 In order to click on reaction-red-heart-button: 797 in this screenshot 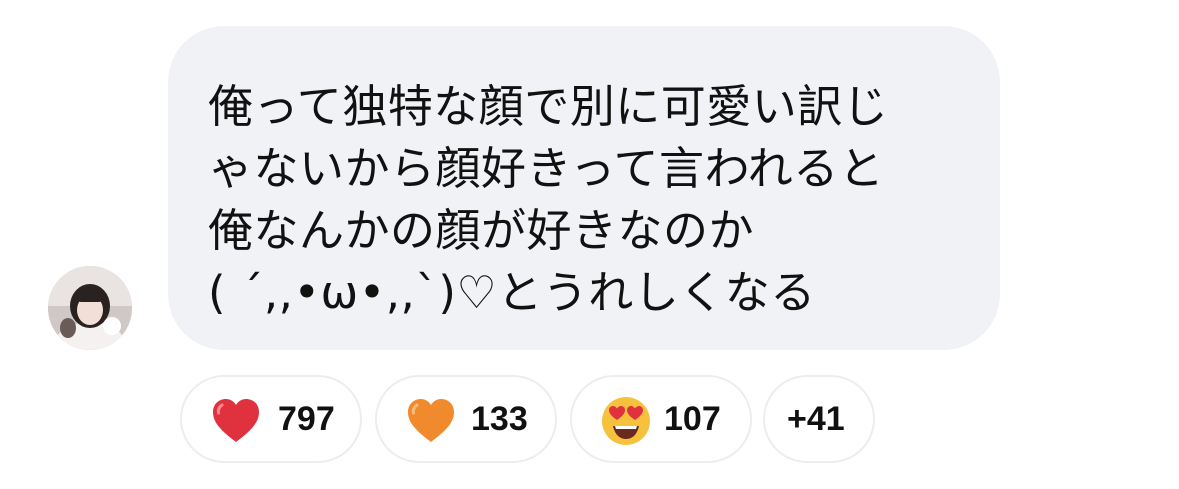, I will do `click(271, 419)`.